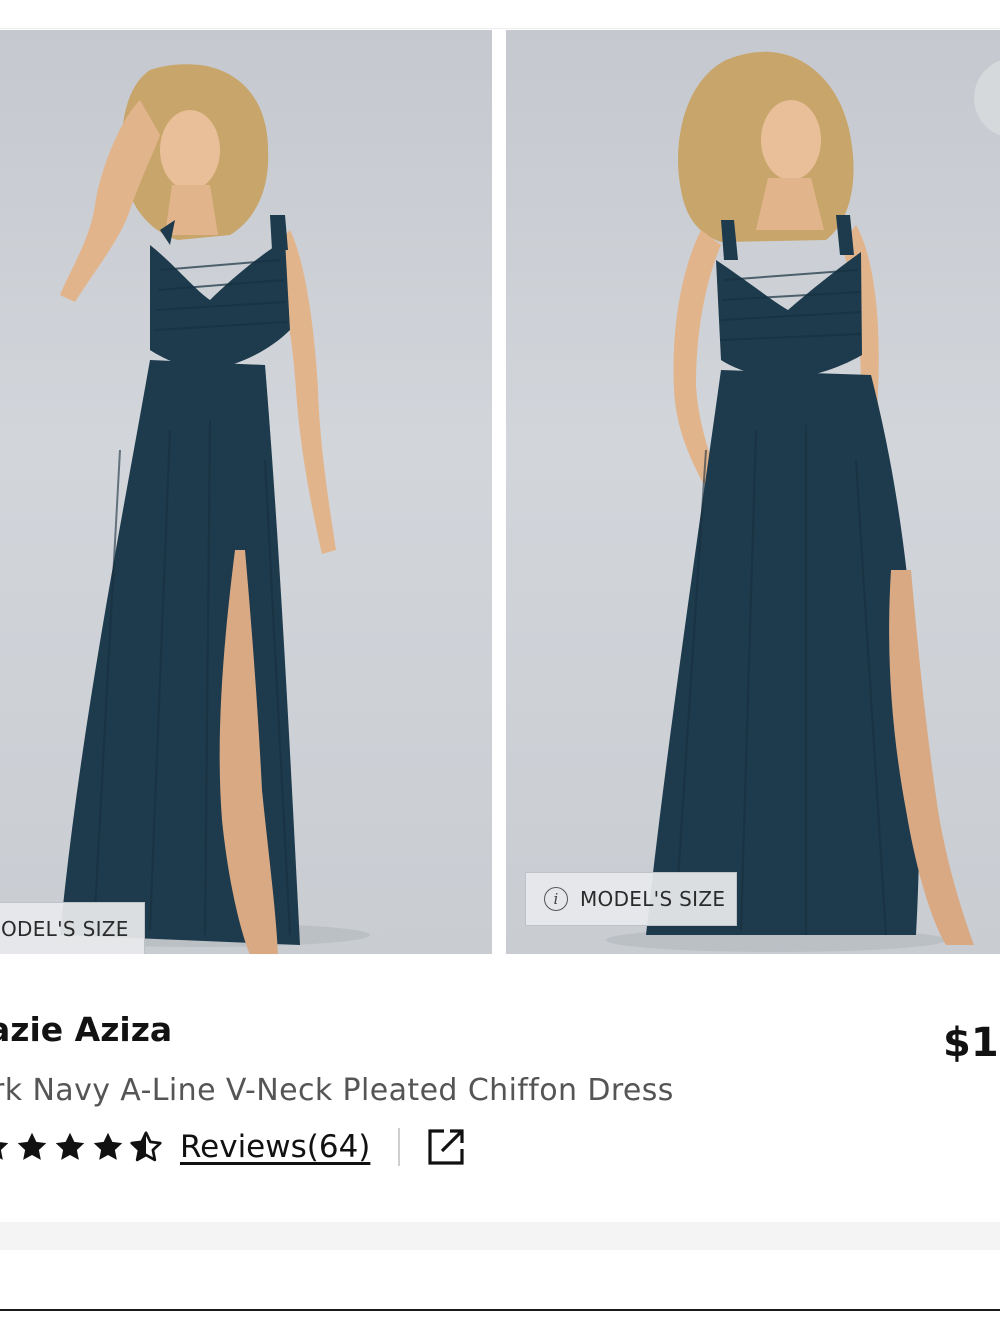  What do you see at coordinates (653, 899) in the screenshot?
I see `models-size-label: MODEL'S SIZE` at bounding box center [653, 899].